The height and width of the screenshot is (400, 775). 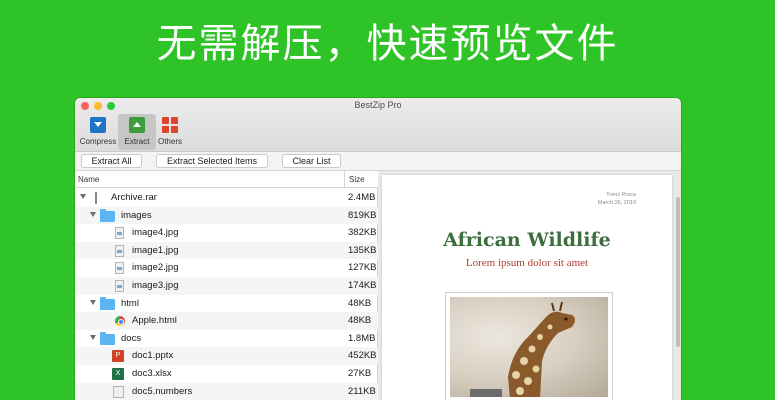 I want to click on document-subtitle: Lorem ipsum dolor sit amet, so click(x=527, y=263).